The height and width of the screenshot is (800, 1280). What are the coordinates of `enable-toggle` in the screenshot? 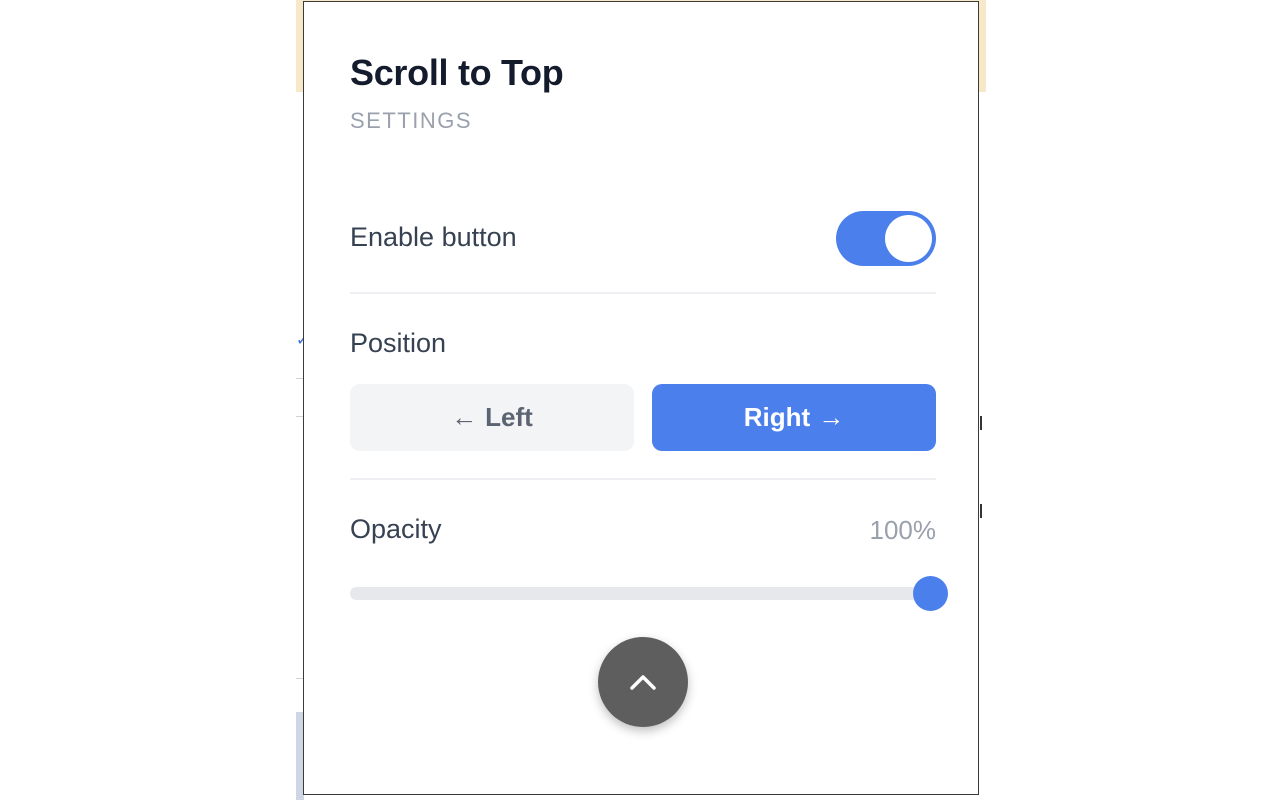 It's located at (886, 238).